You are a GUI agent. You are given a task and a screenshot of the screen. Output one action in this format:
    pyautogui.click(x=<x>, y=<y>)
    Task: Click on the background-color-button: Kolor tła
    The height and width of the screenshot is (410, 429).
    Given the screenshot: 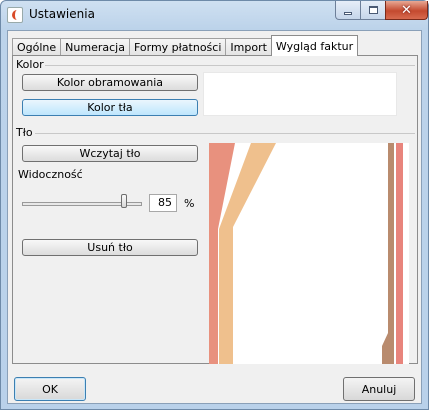 What is the action you would take?
    pyautogui.click(x=110, y=107)
    